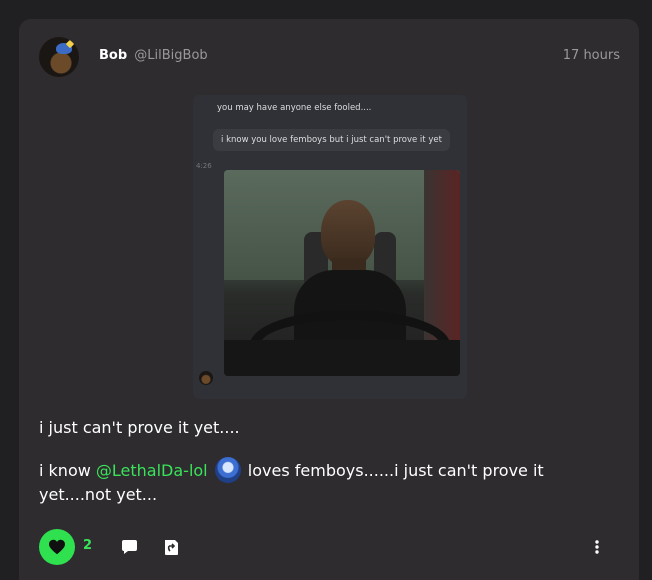 Image resolution: width=652 pixels, height=580 pixels. I want to click on more-vertical-icon, so click(597, 547).